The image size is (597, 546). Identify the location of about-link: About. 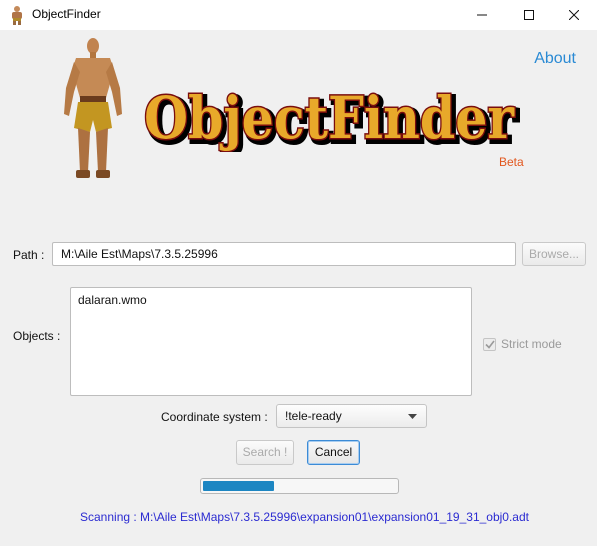
(555, 59).